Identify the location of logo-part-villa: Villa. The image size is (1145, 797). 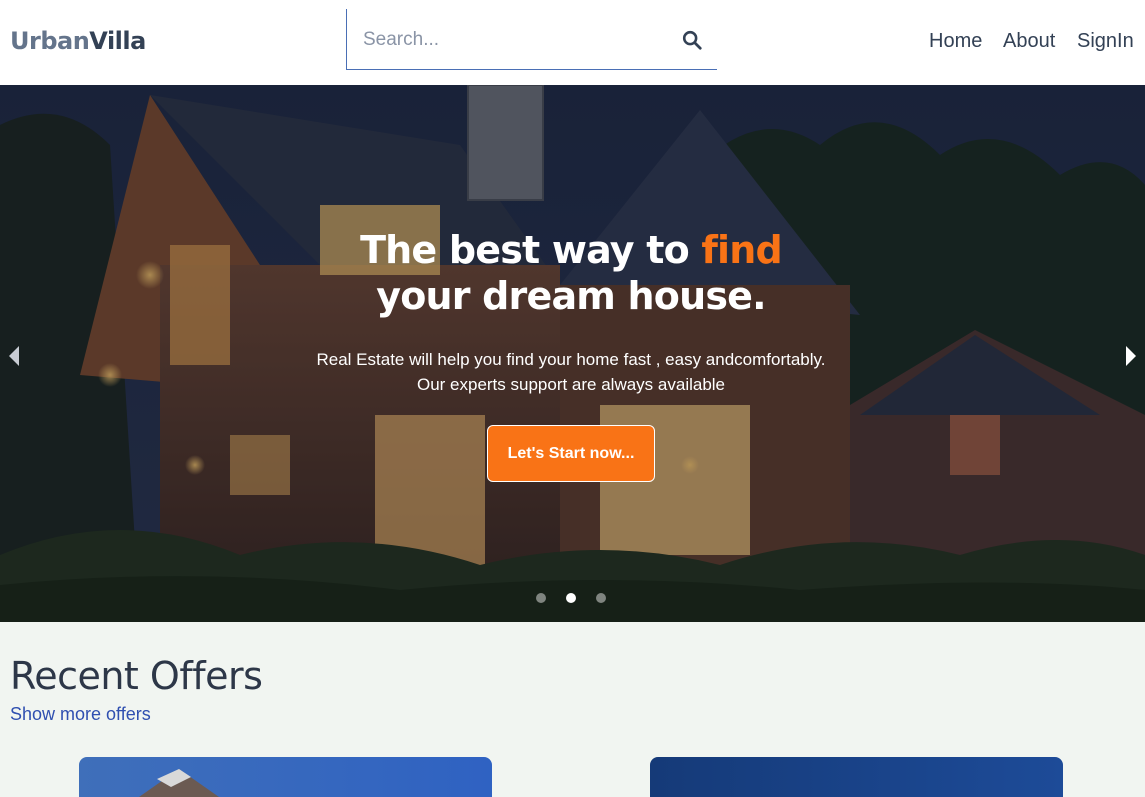
(117, 41).